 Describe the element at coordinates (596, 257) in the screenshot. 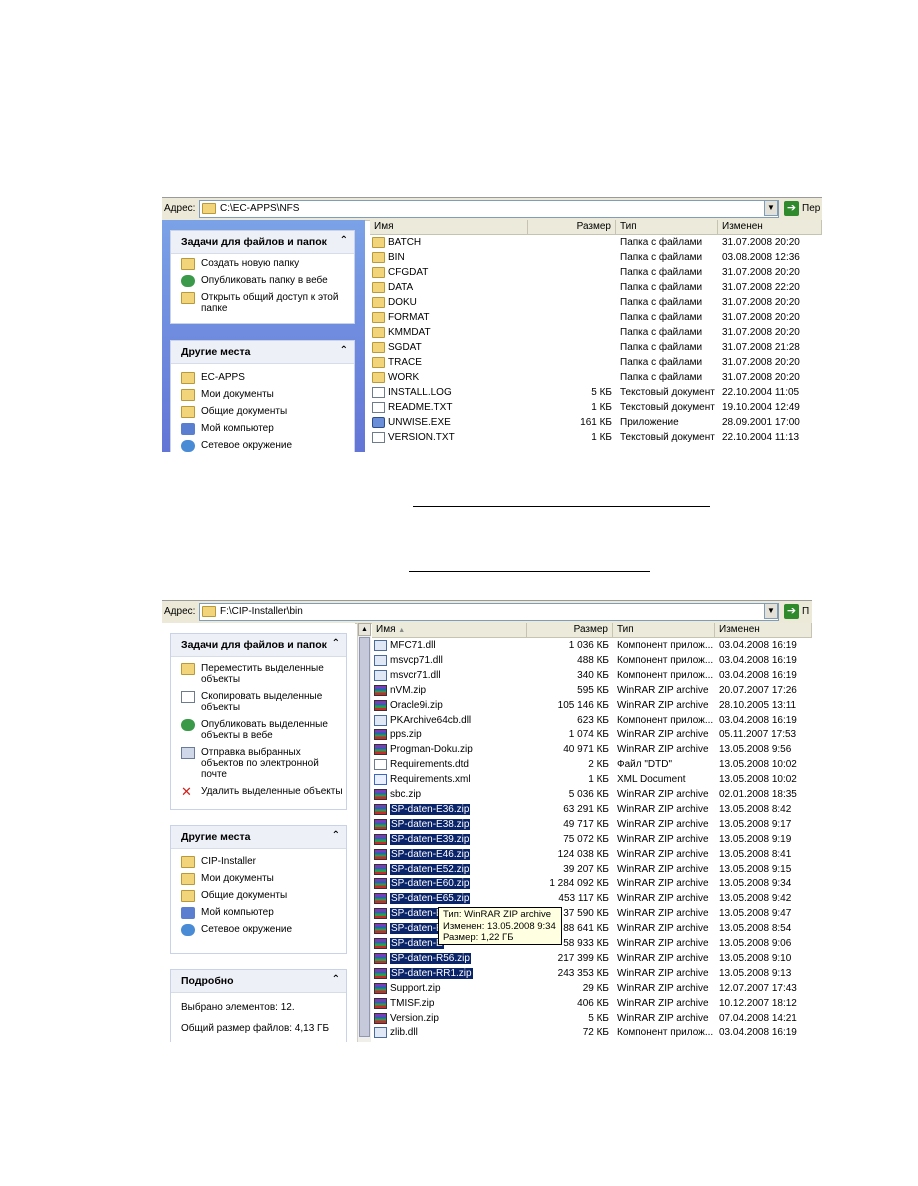

I see `file-row: BIN Папка с файлами 03.08.2008 12:36` at that location.